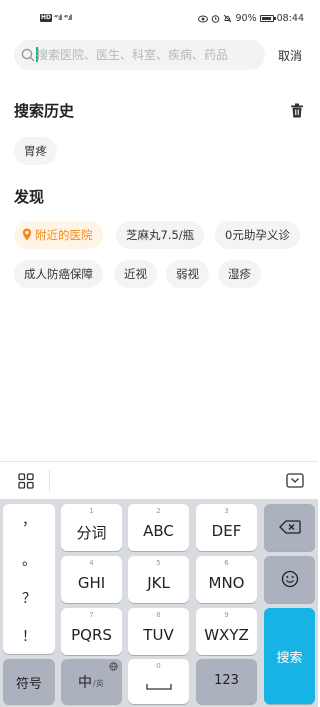 Image resolution: width=320 pixels, height=707 pixels. I want to click on discover-title: 发现, so click(29, 197).